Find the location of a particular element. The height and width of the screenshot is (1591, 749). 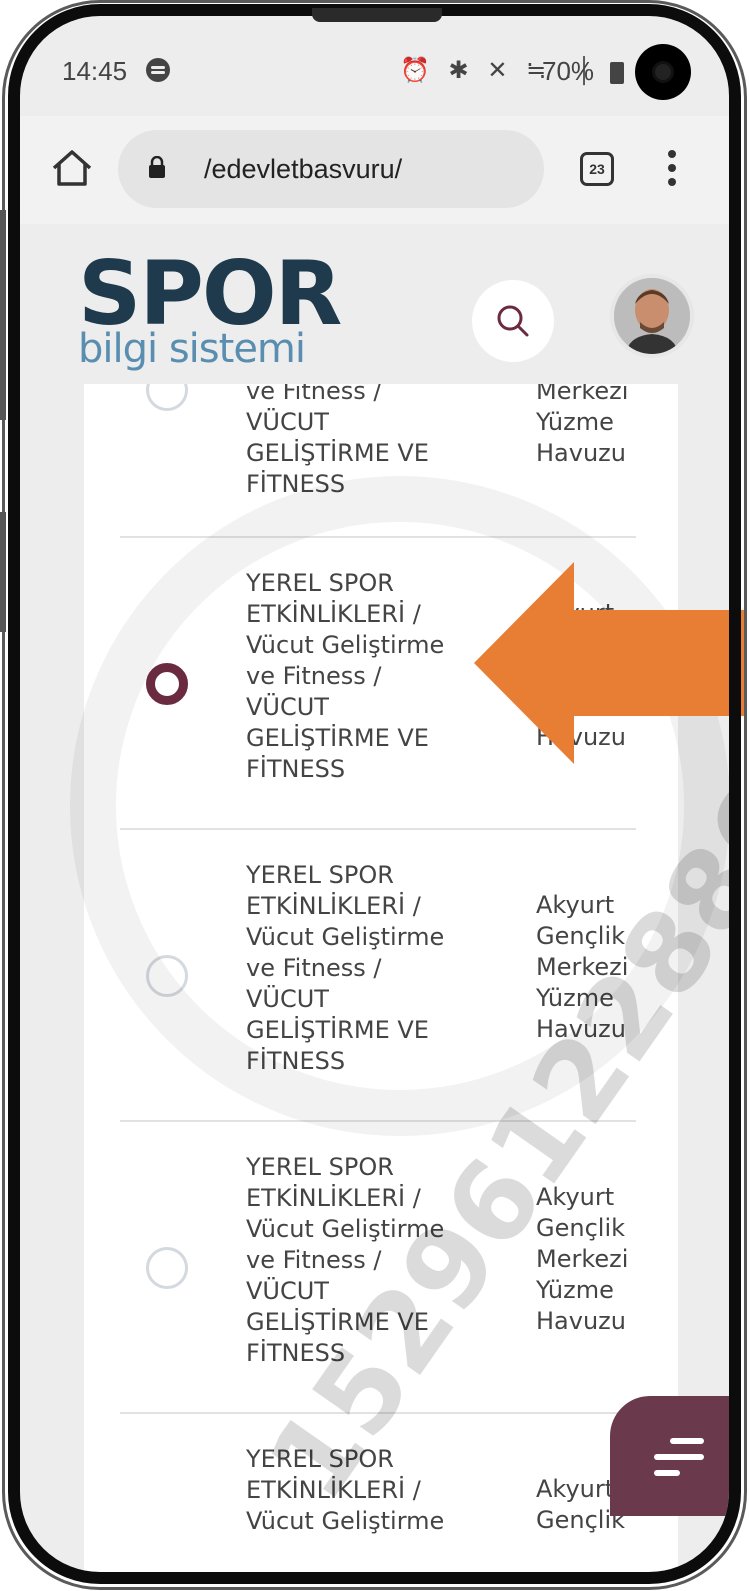

tab-switcher-button: 23 is located at coordinates (597, 169).